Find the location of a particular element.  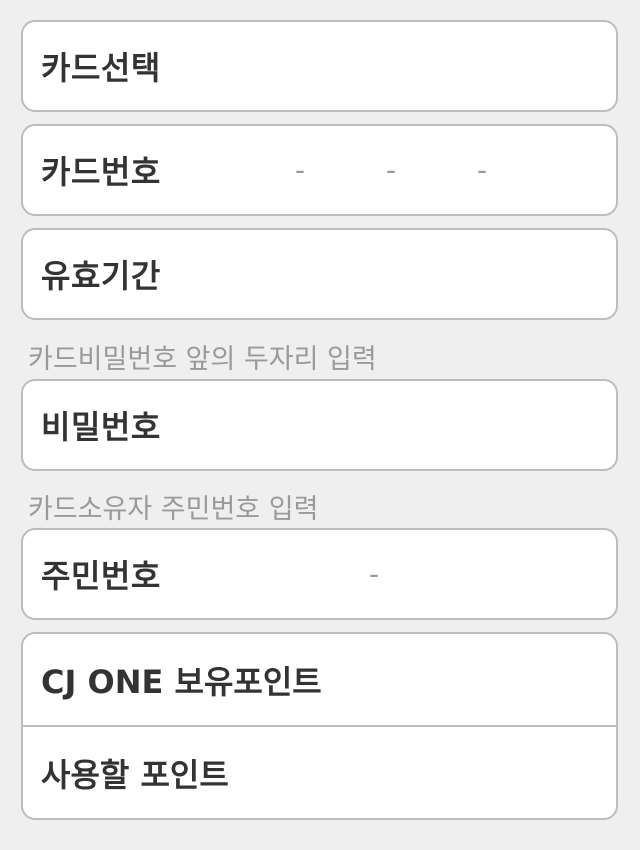

card-number-label: 카드번호 is located at coordinates (101, 172).